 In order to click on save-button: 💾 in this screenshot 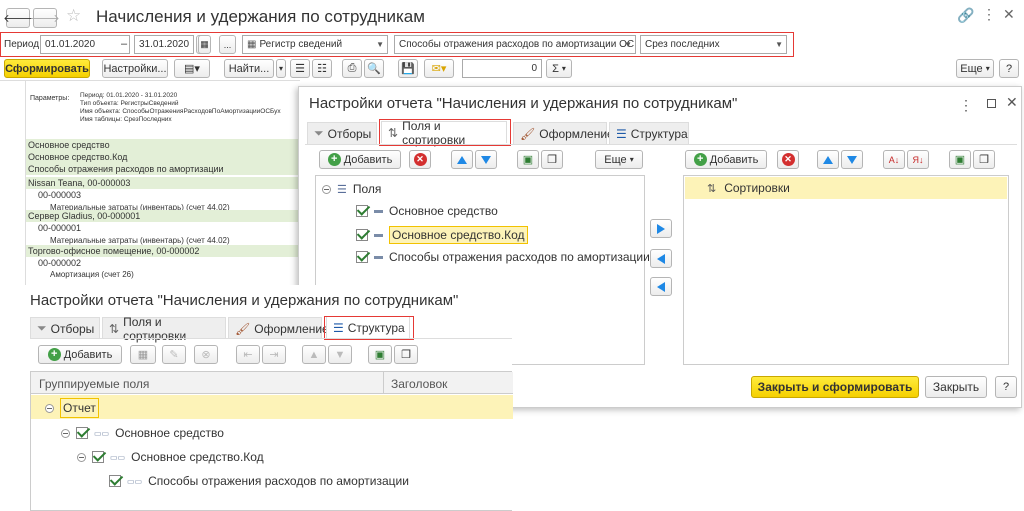, I will do `click(408, 68)`.